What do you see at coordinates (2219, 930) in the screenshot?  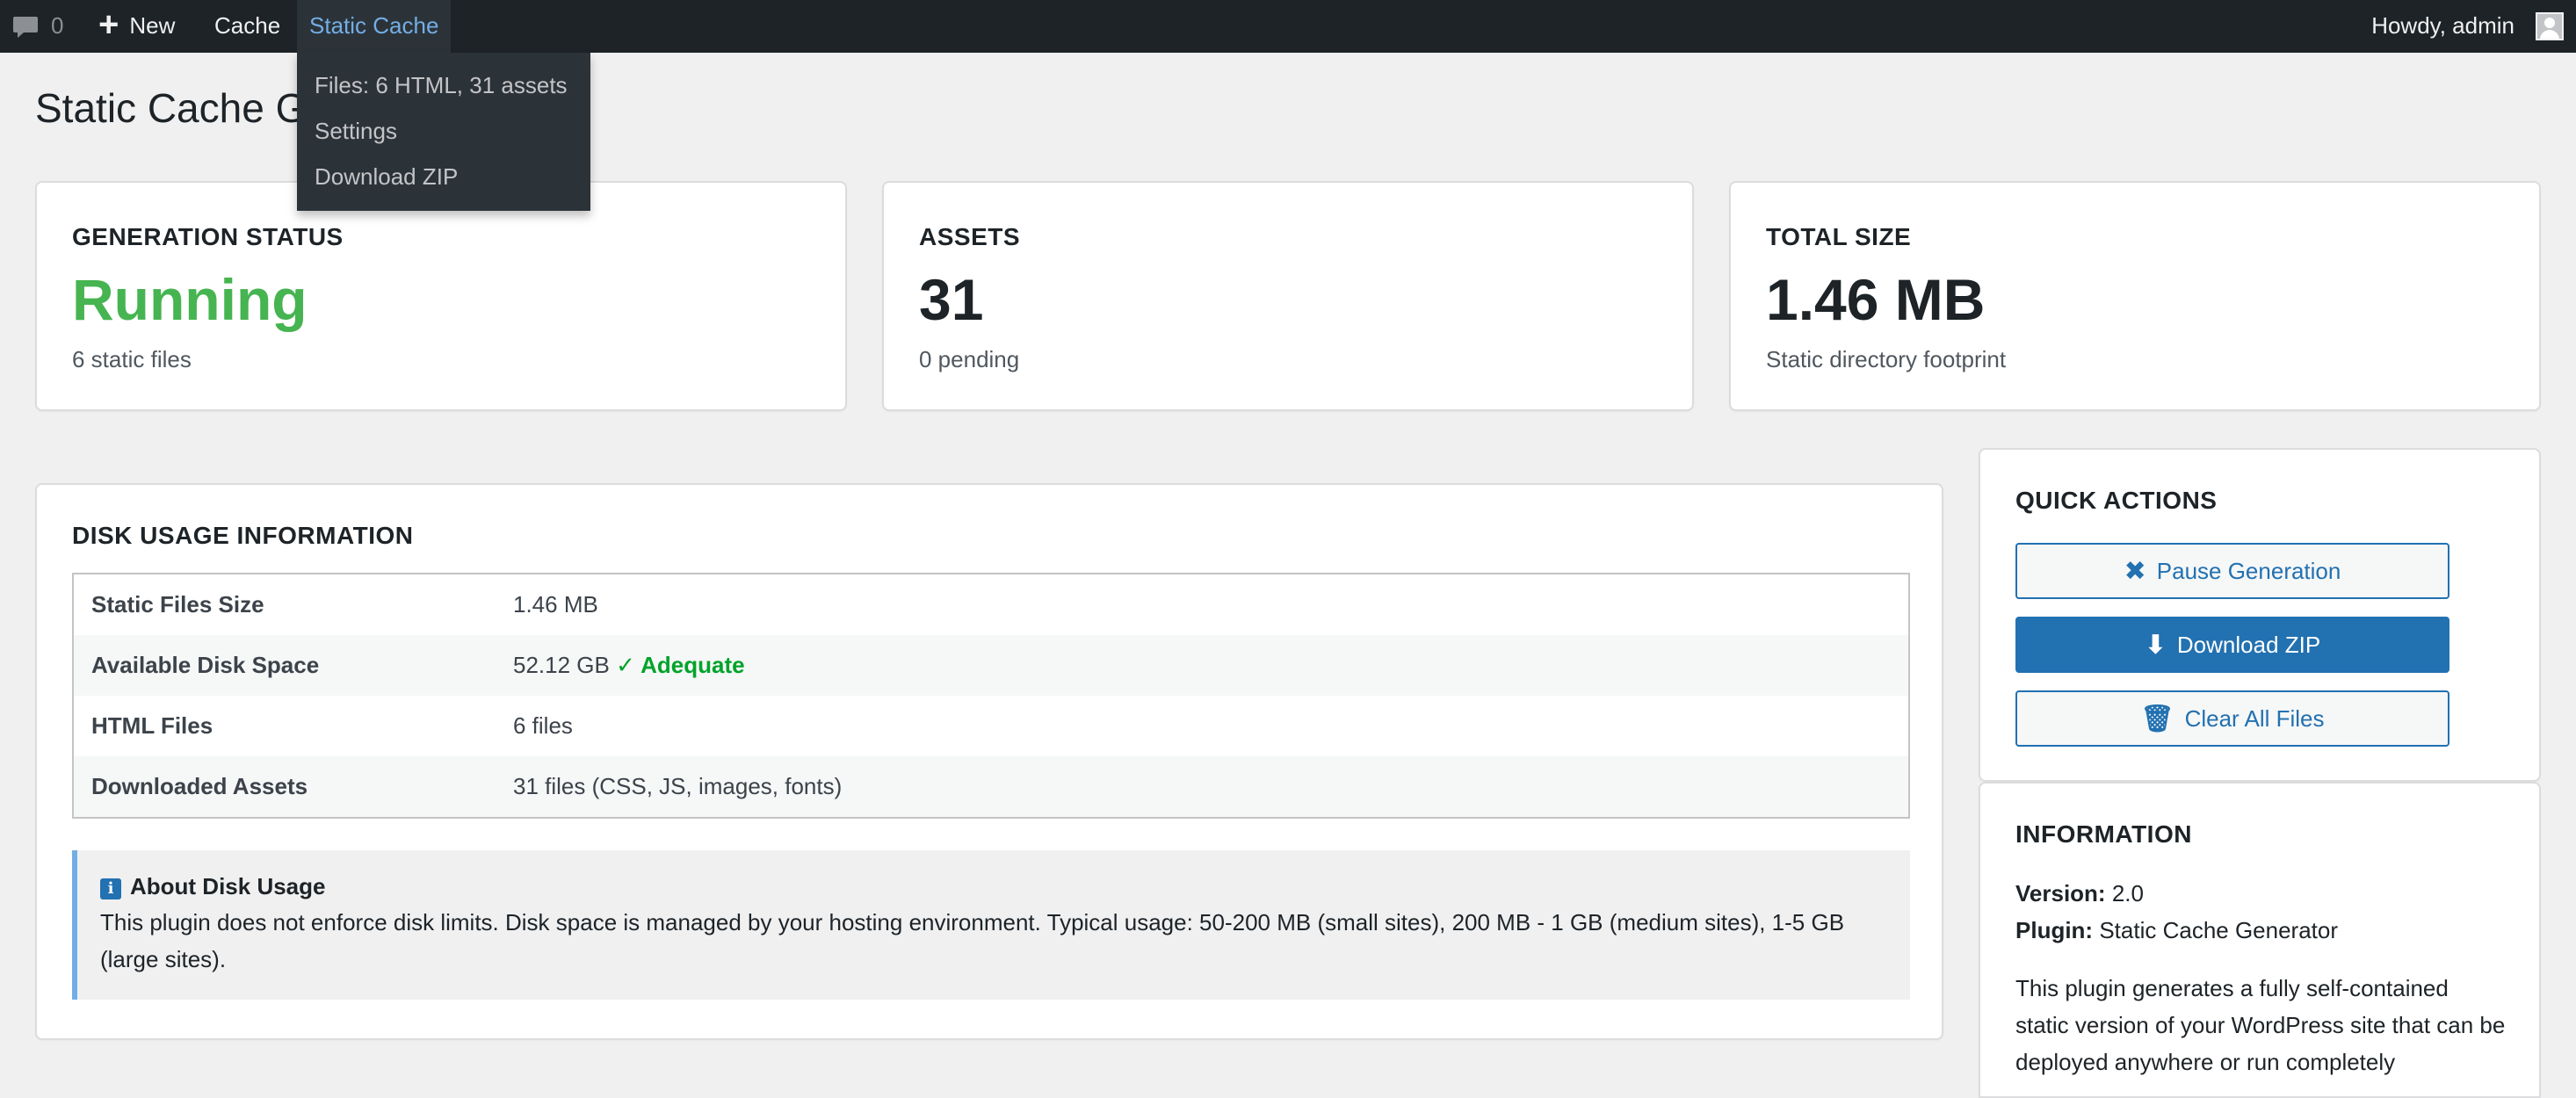 I see `plugin-value: Static Cache Generator` at bounding box center [2219, 930].